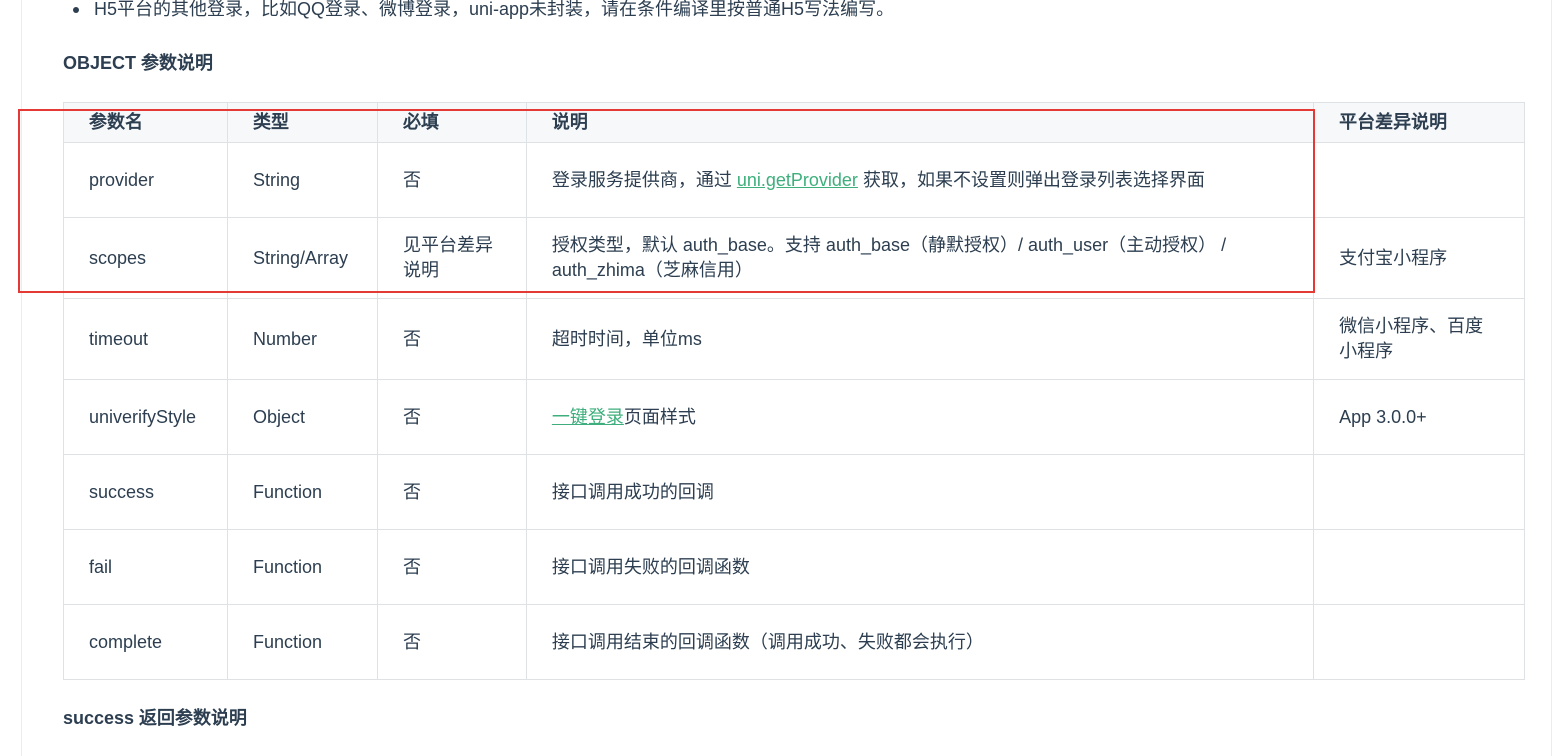 The image size is (1555, 756). What do you see at coordinates (920, 642) in the screenshot?
I see `param-description: 接口调用结束的回调函数（调用成功、失败都会执行）` at bounding box center [920, 642].